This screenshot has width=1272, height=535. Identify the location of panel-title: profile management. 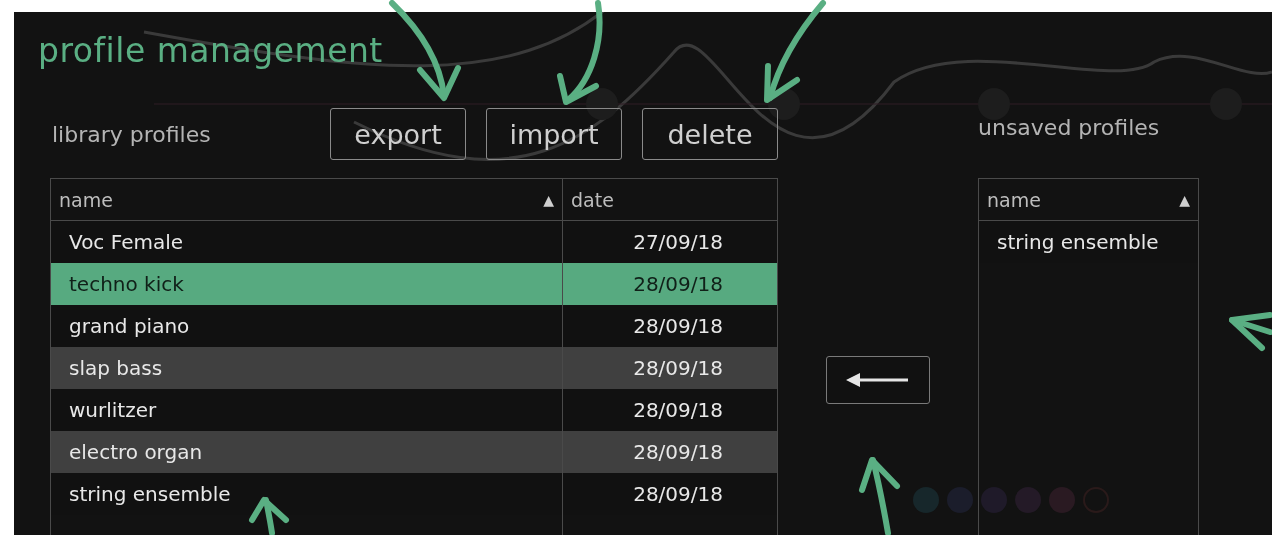
(211, 51).